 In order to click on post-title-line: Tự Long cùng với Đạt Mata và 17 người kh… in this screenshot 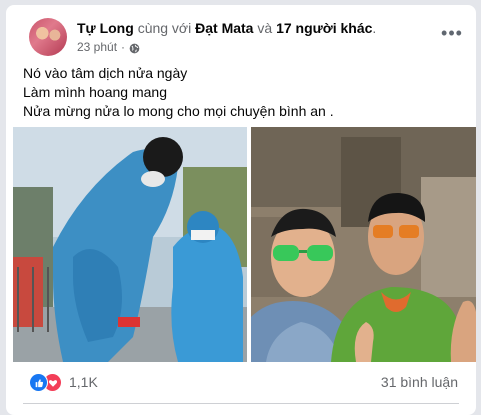, I will do `click(226, 28)`.